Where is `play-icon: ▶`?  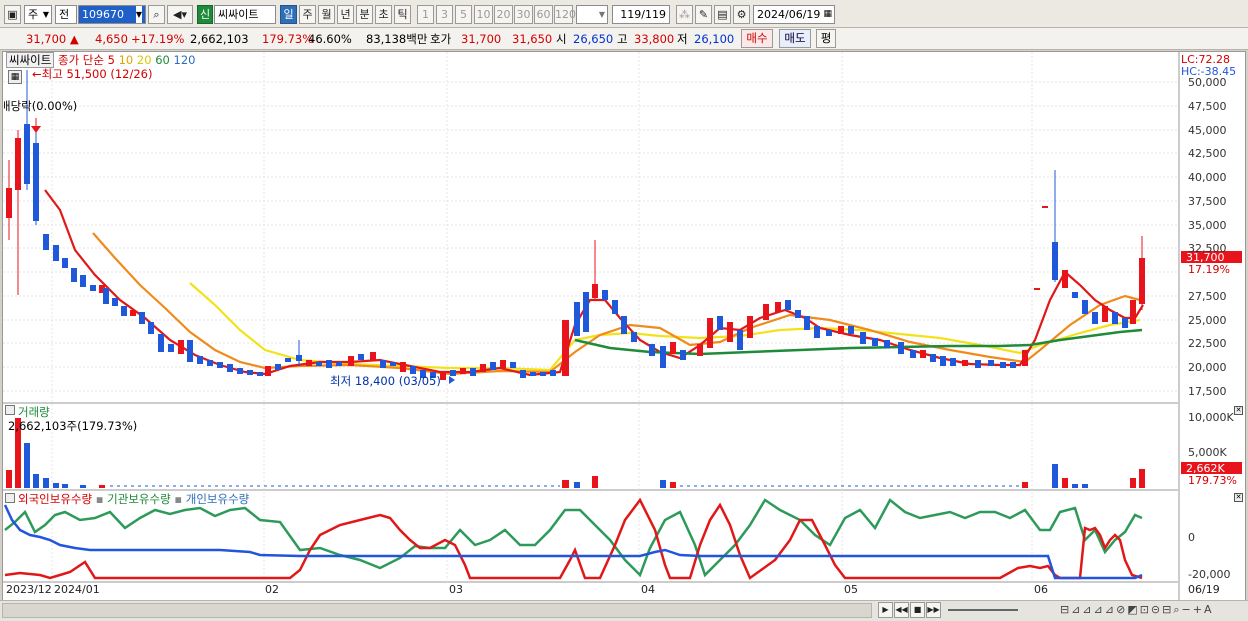
play-icon: ▶ is located at coordinates (885, 610).